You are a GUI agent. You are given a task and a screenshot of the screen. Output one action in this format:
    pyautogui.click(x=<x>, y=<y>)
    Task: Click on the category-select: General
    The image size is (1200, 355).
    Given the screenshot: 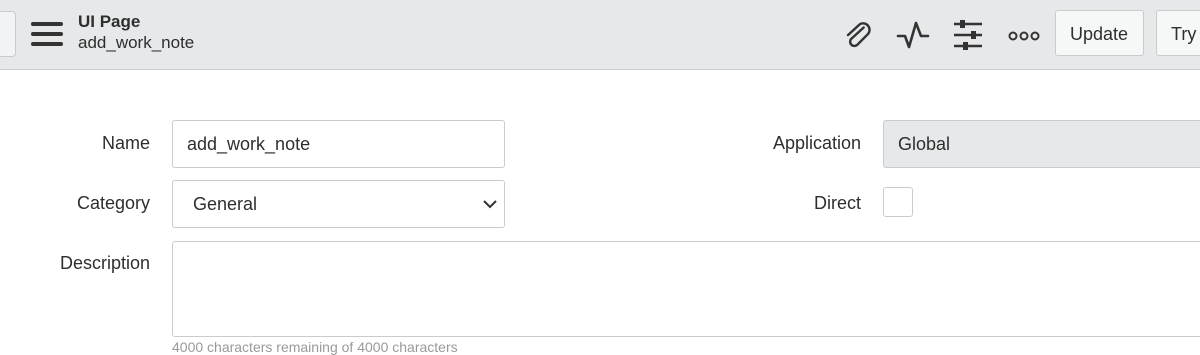 What is the action you would take?
    pyautogui.click(x=338, y=204)
    